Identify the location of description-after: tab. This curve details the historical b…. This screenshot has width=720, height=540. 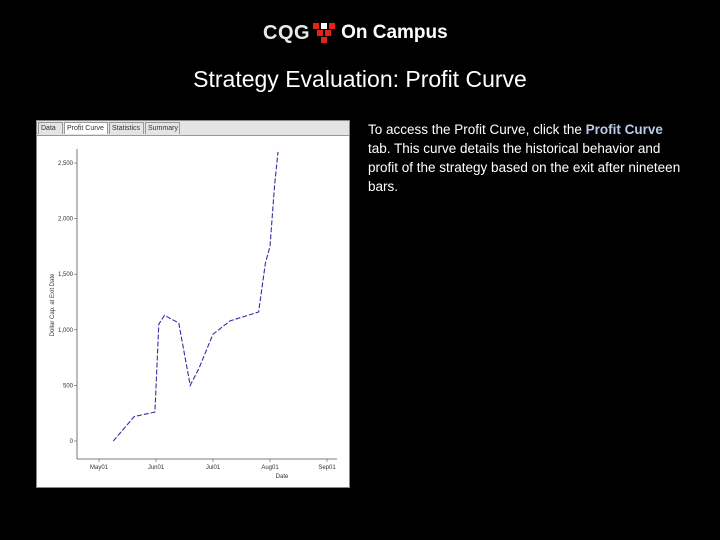
(524, 167).